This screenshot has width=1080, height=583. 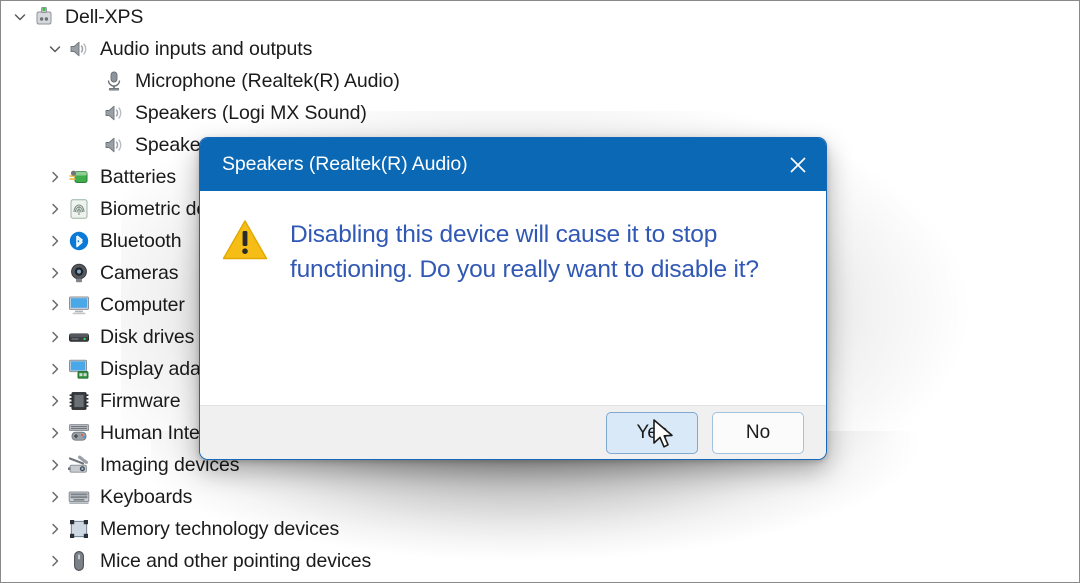 What do you see at coordinates (104, 16) in the screenshot?
I see `tree-item-label: Dell-XPS` at bounding box center [104, 16].